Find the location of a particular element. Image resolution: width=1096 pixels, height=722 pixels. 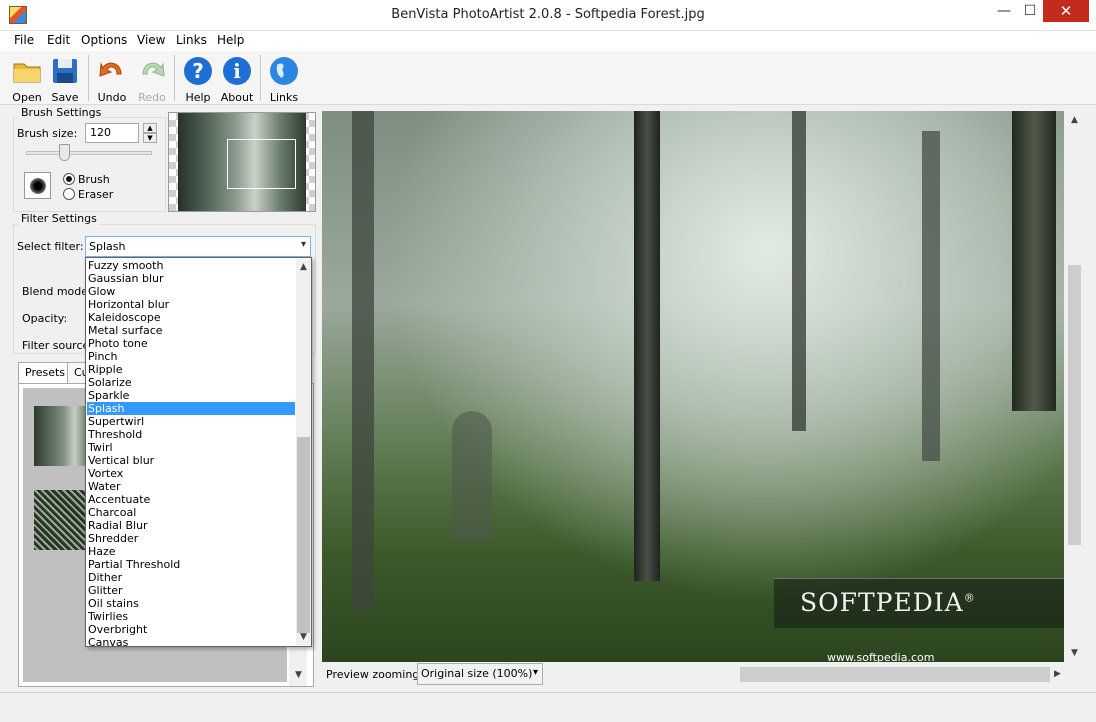

filter-option: Haze is located at coordinates (191, 551).